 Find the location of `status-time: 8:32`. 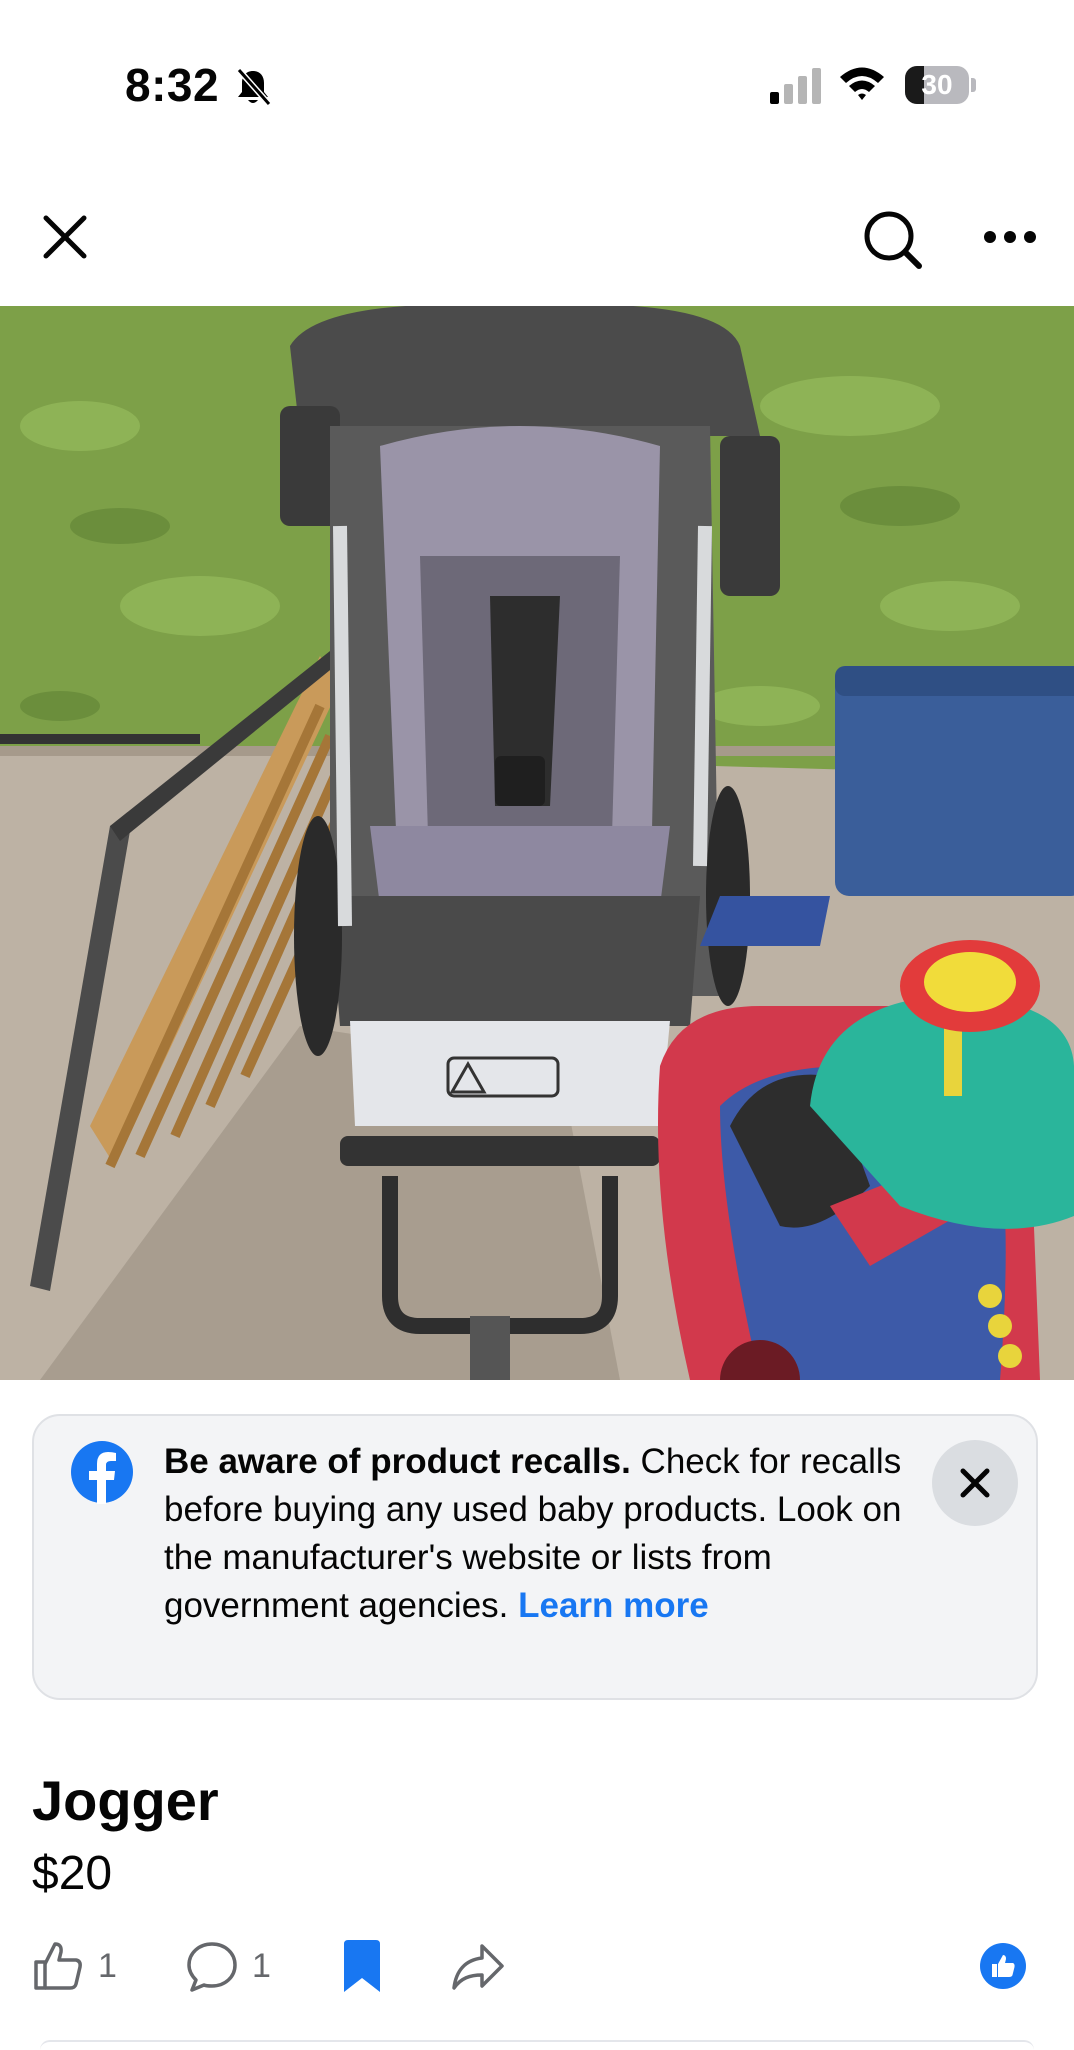

status-time: 8:32 is located at coordinates (172, 85).